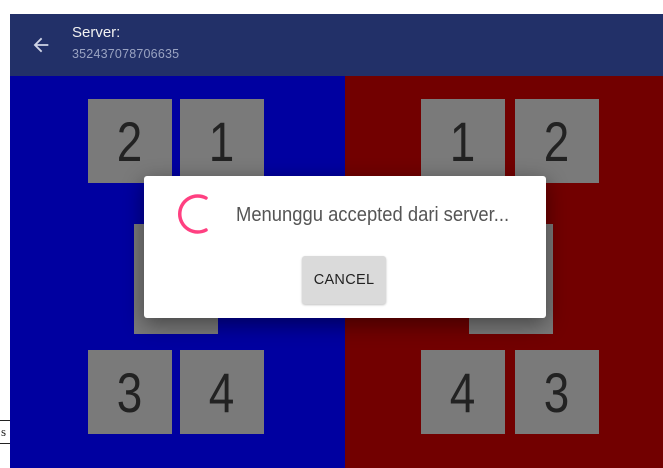 The width and height of the screenshot is (663, 468). I want to click on clipped-caption: s, so click(5, 432).